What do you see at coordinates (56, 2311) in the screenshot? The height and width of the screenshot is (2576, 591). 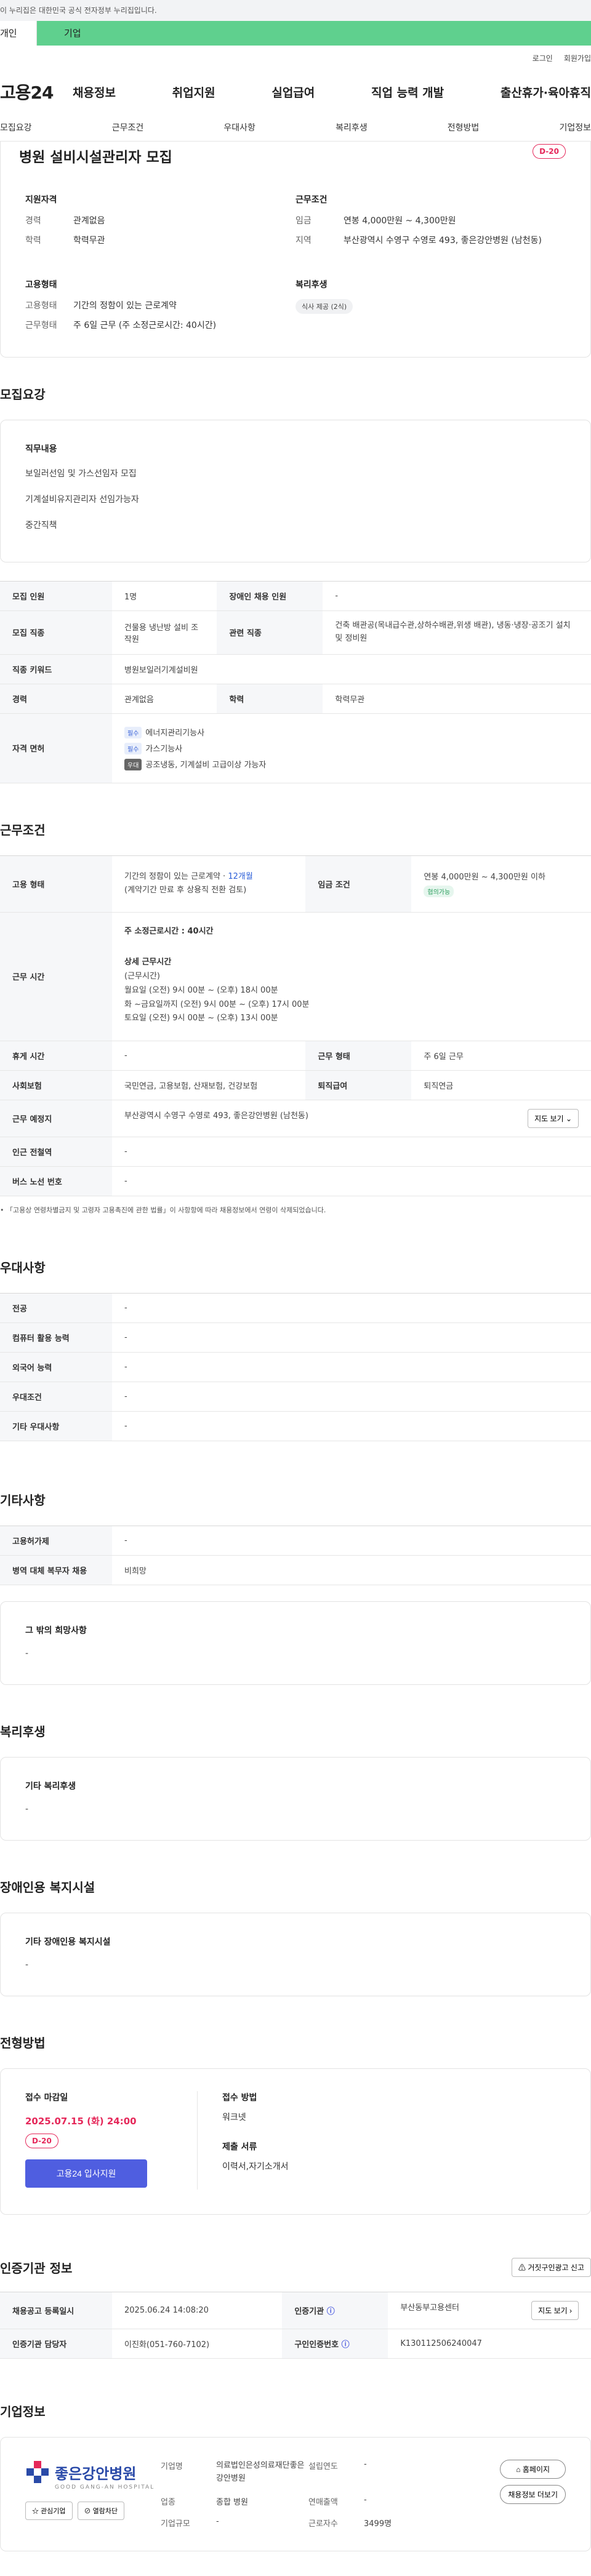 I see `row-label: 채용공고 등록일시` at bounding box center [56, 2311].